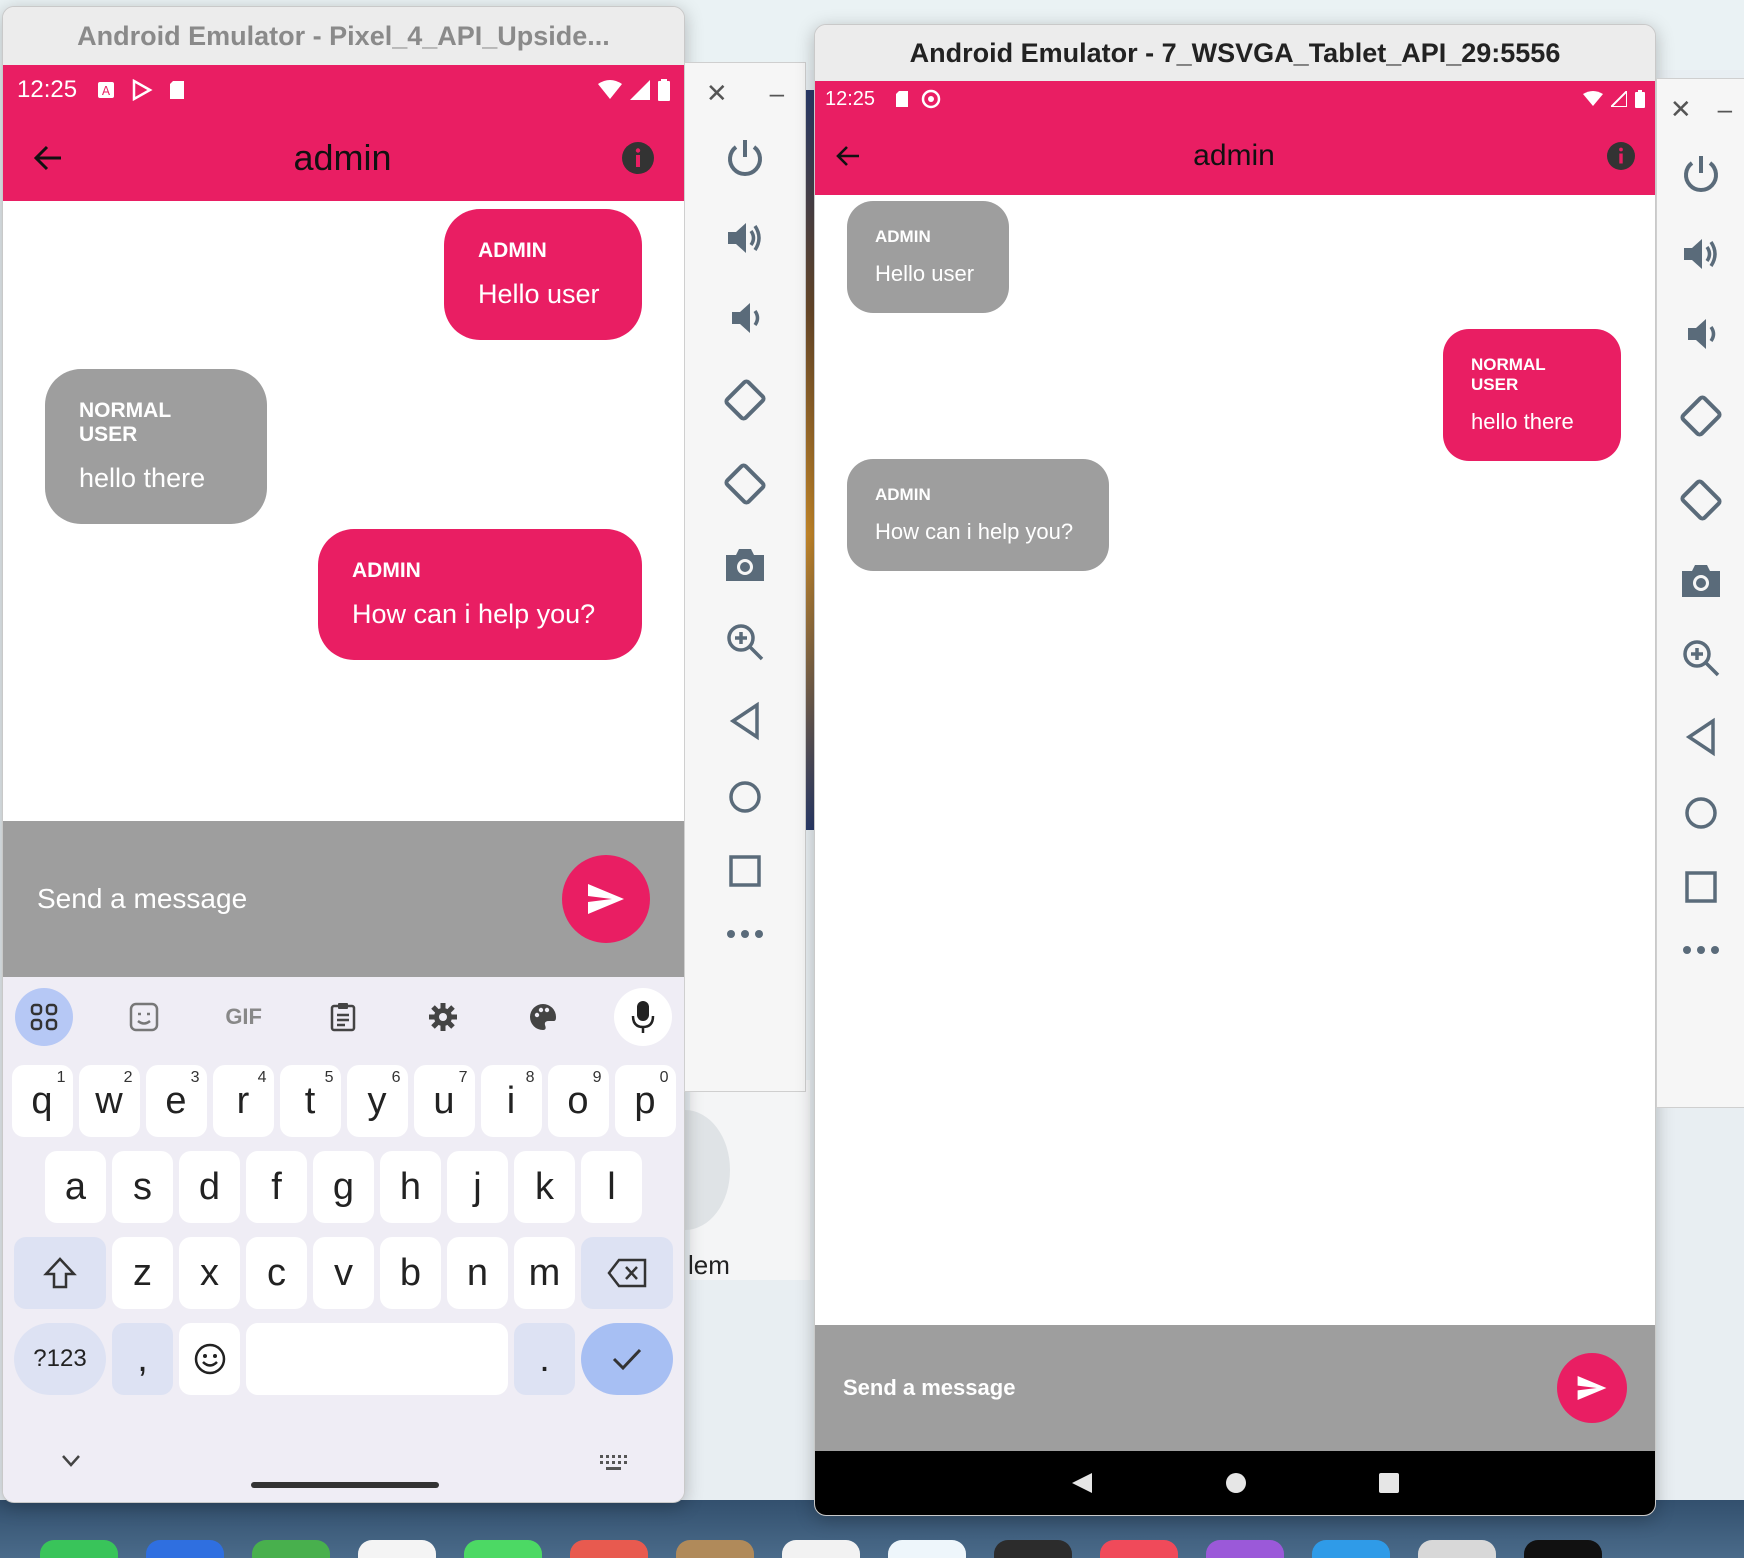 Image resolution: width=1744 pixels, height=1558 pixels. What do you see at coordinates (142, 1187) in the screenshot?
I see `key-s: s` at bounding box center [142, 1187].